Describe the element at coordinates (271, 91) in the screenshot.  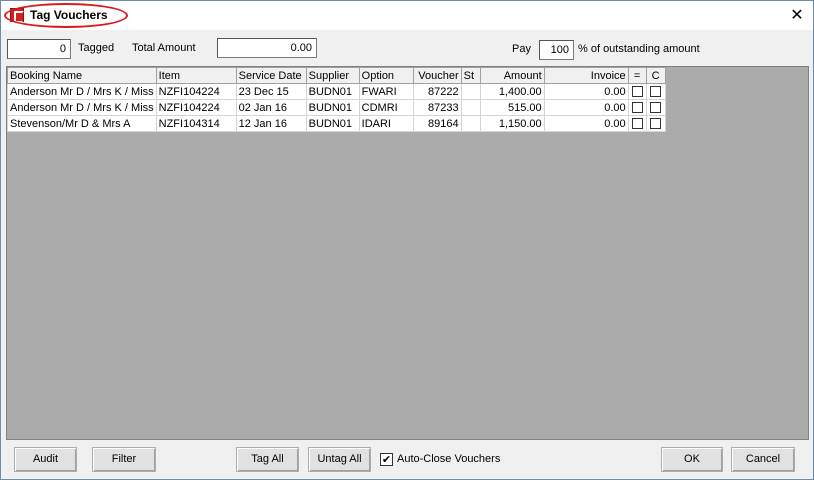
I see `cell-service-date: 23 Dec 15` at that location.